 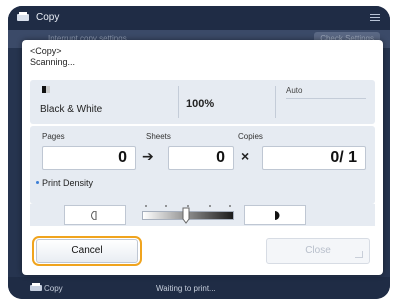 I want to click on density-controls, so click(x=202, y=215).